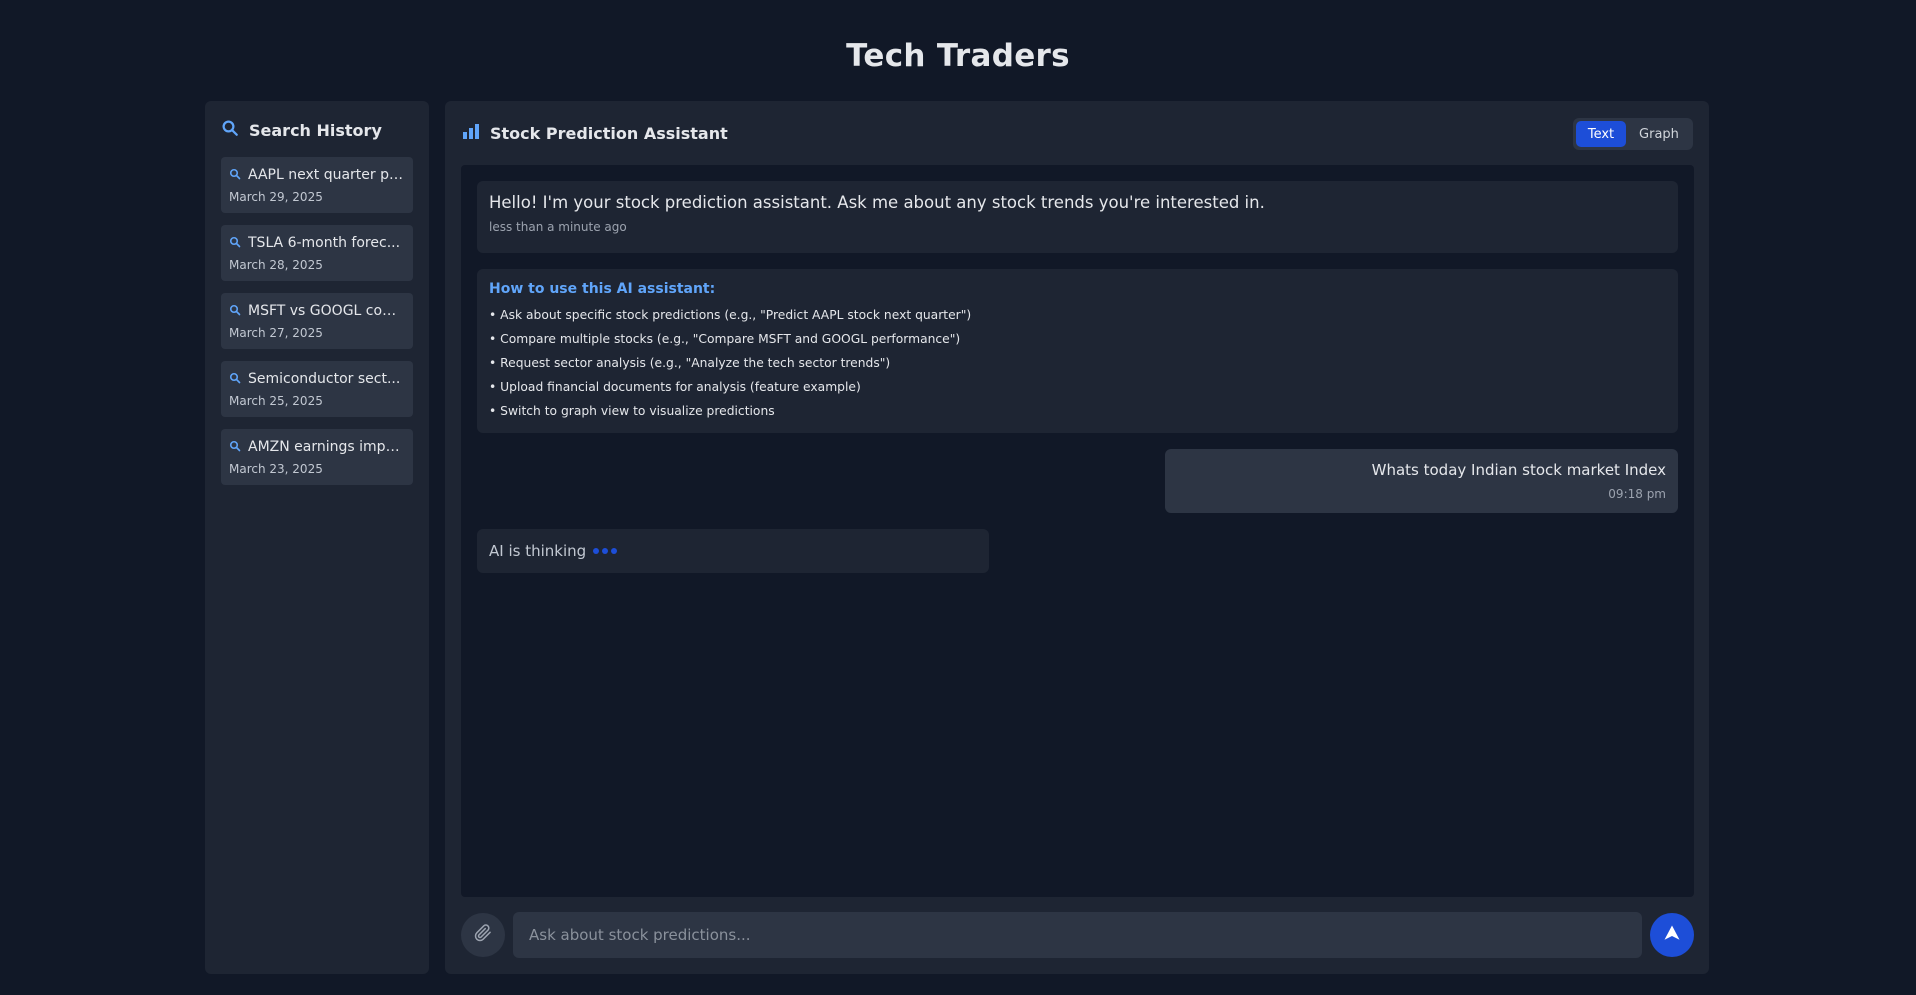  I want to click on attach-button, so click(483, 935).